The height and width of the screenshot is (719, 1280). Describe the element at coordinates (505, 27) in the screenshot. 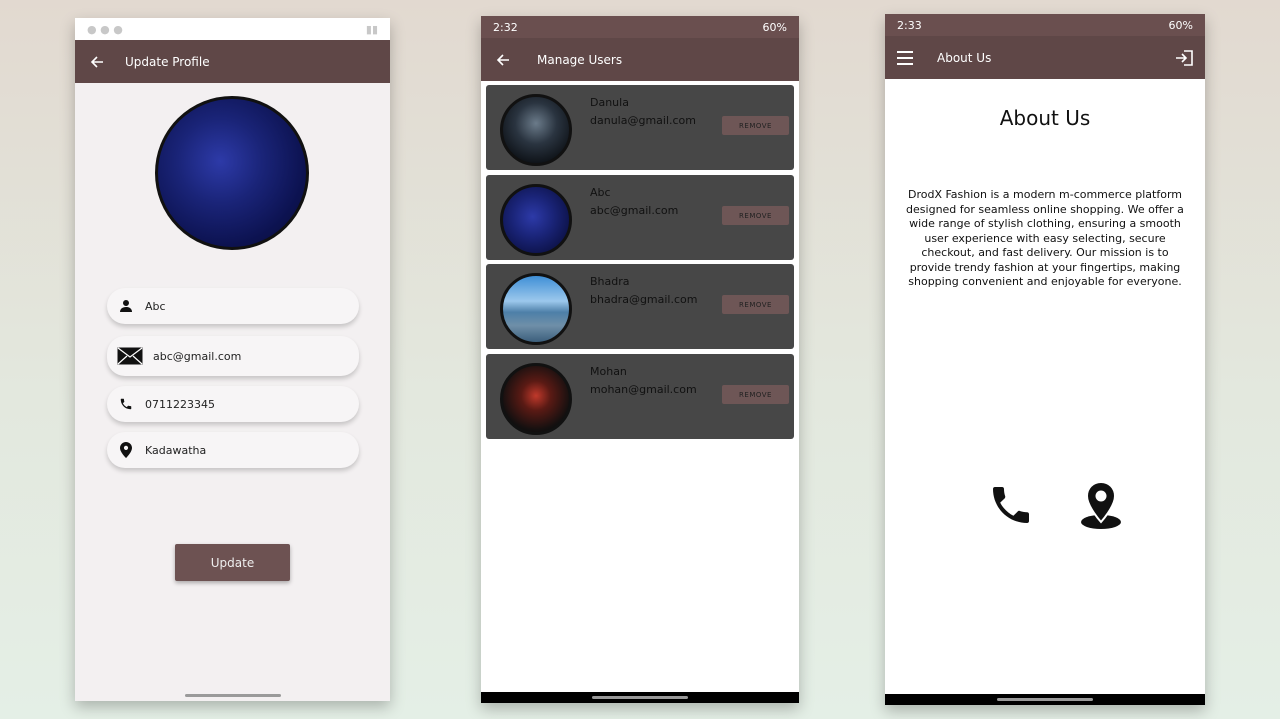

I see `status-time: 2:32` at that location.